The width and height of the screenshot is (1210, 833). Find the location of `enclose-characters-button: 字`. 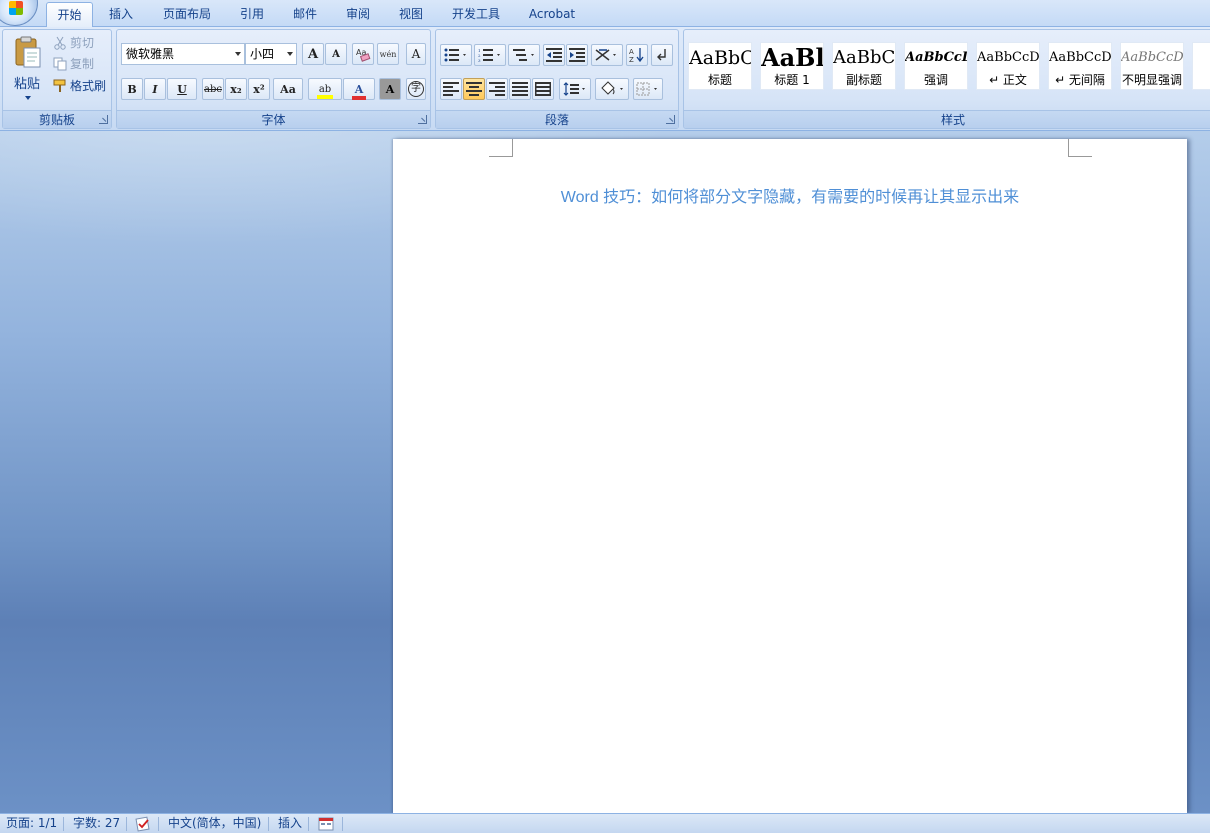

enclose-characters-button: 字 is located at coordinates (416, 89).